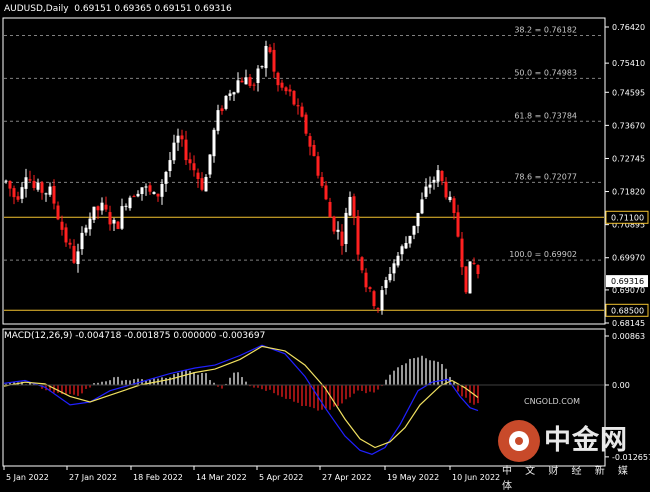 The height and width of the screenshot is (492, 650). I want to click on time-tick-label: 5 Apr 2022, so click(281, 477).